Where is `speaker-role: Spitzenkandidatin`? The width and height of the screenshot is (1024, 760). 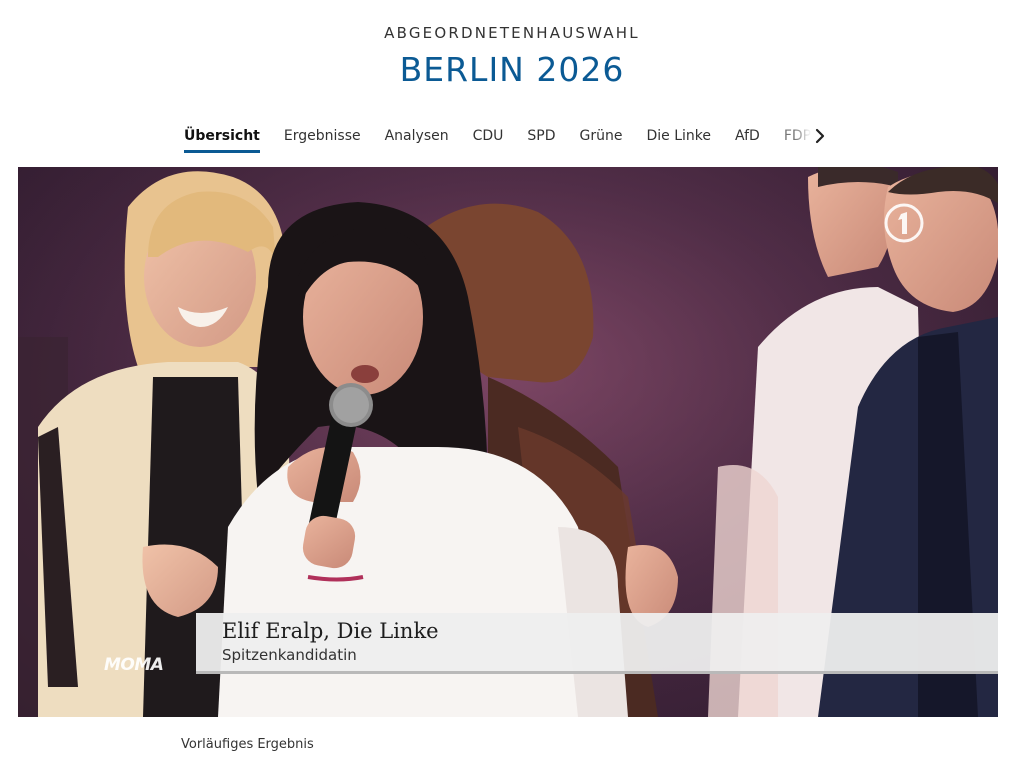
speaker-role: Spitzenkandidatin is located at coordinates (289, 655).